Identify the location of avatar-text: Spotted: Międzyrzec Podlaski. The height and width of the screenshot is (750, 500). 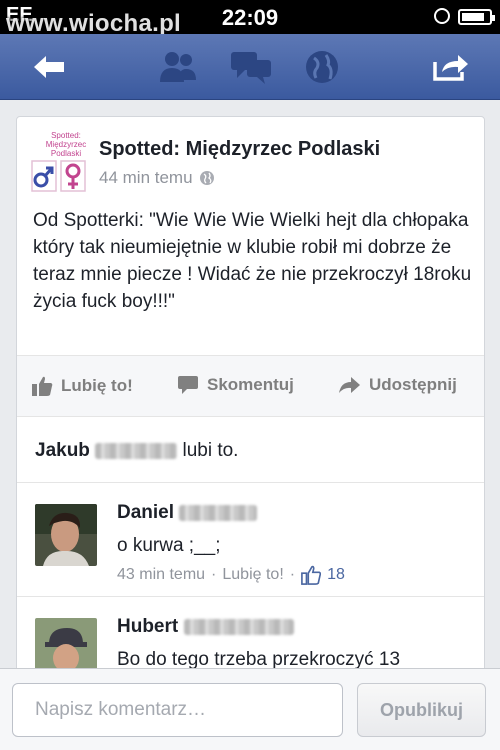
(66, 144).